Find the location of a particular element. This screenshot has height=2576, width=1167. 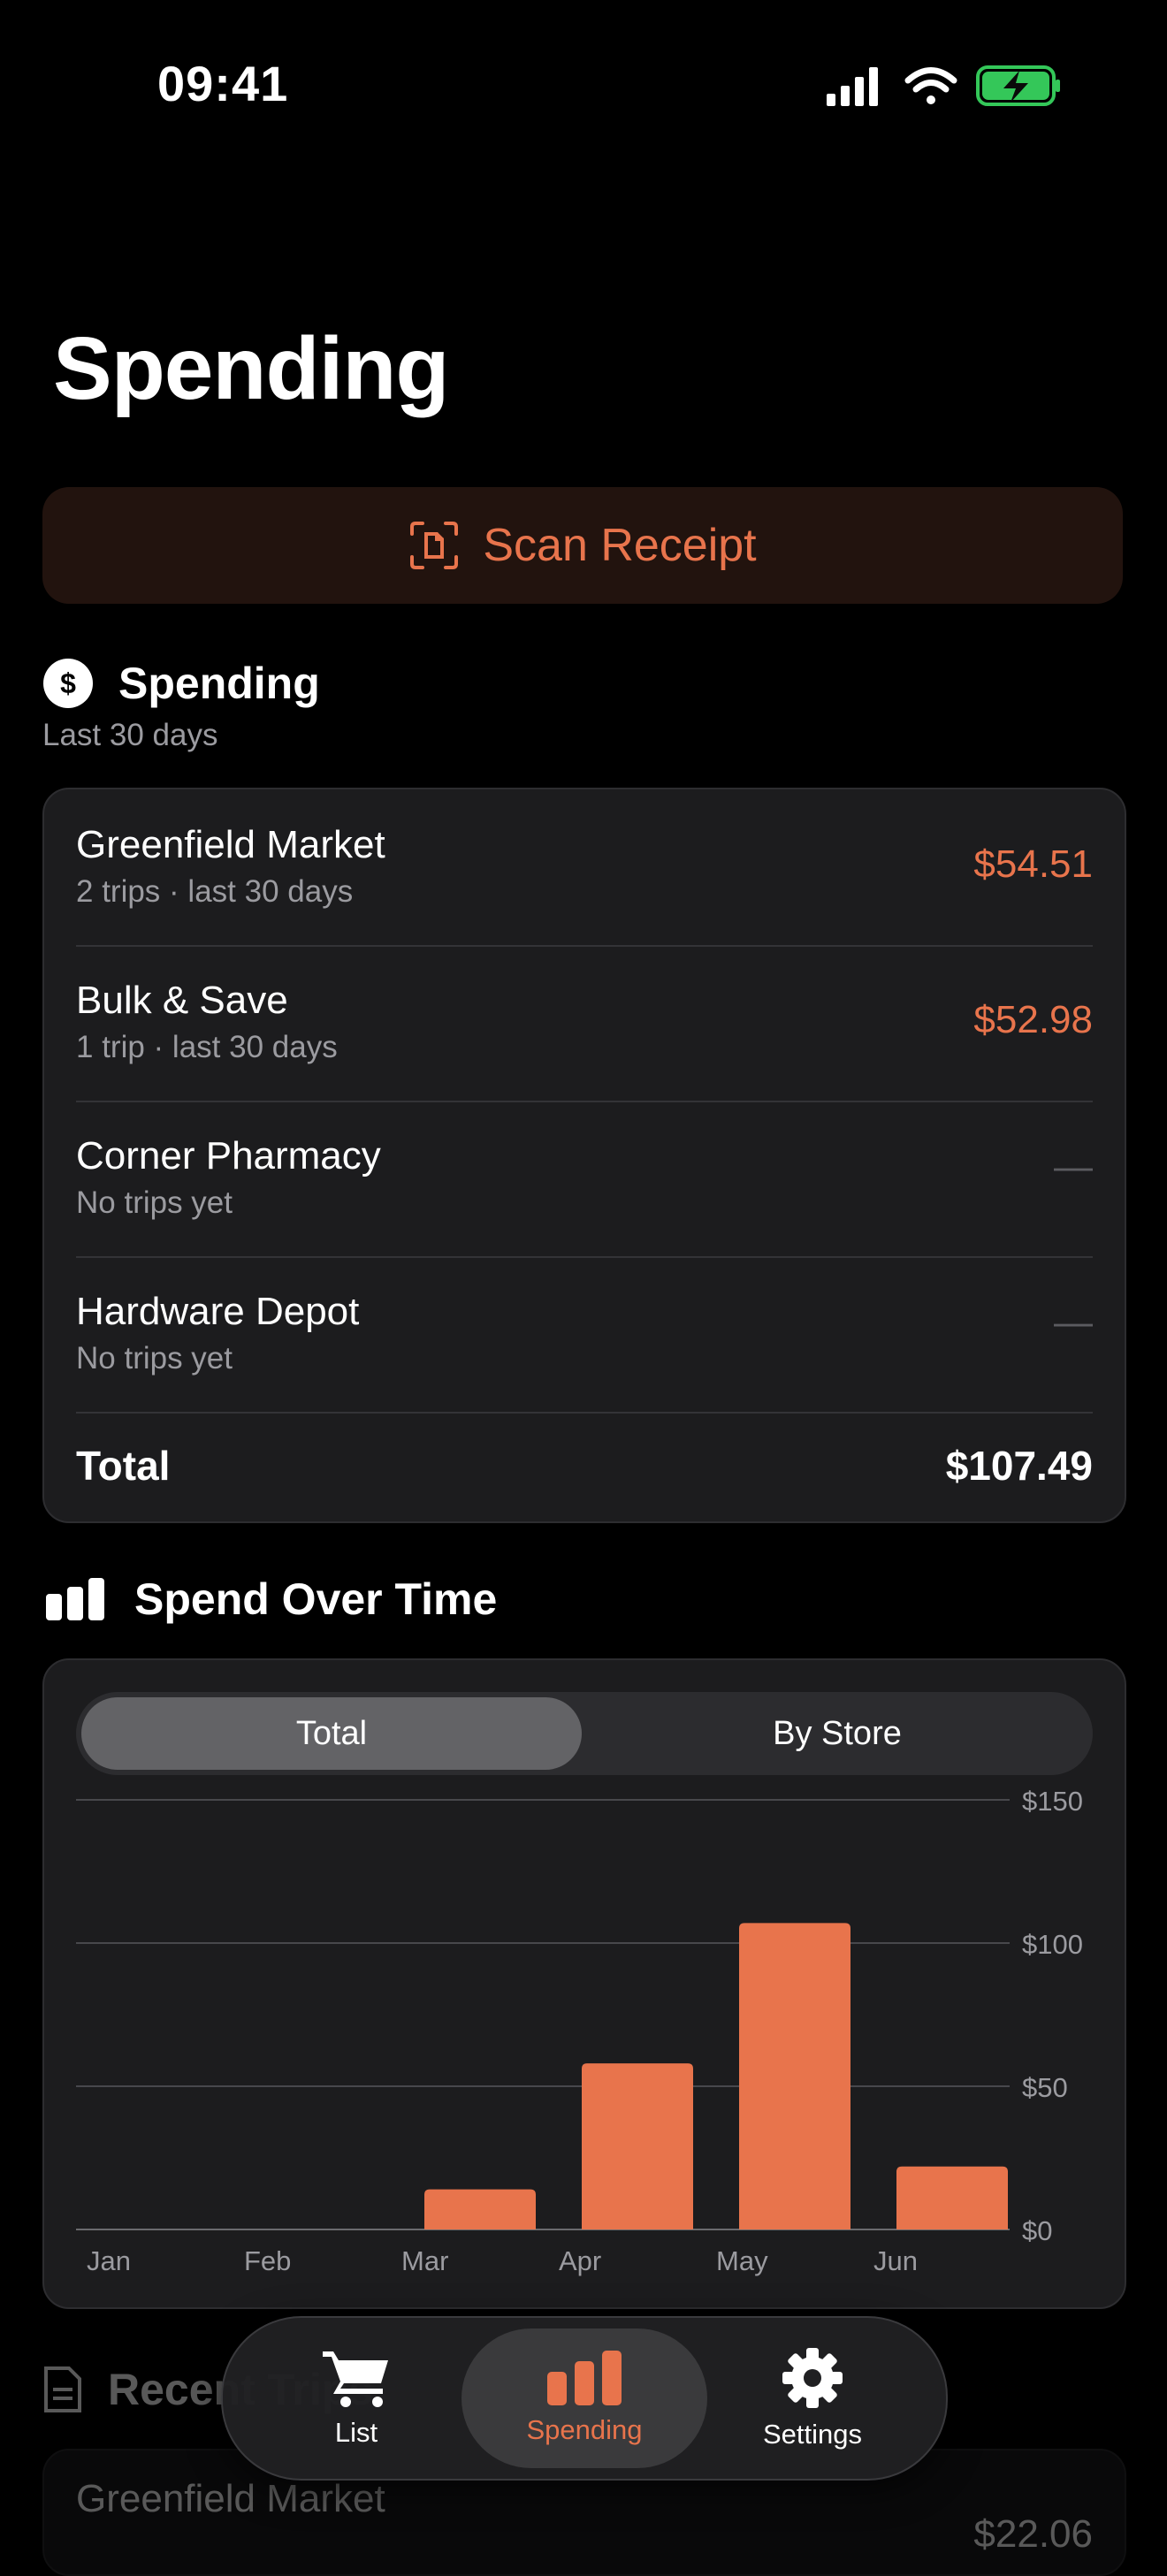

bar-chart-icon is located at coordinates (75, 1599).